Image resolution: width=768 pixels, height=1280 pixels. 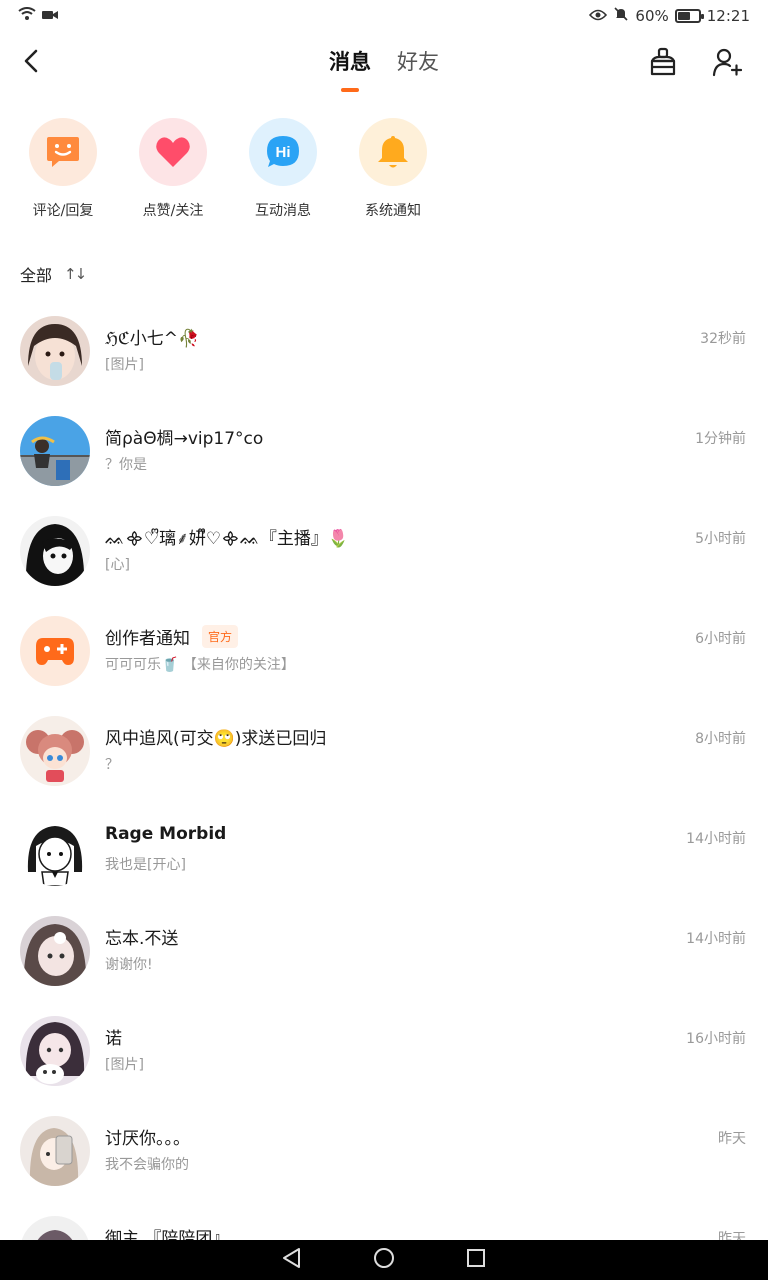 I want to click on gamepad-icon, so click(x=55, y=651).